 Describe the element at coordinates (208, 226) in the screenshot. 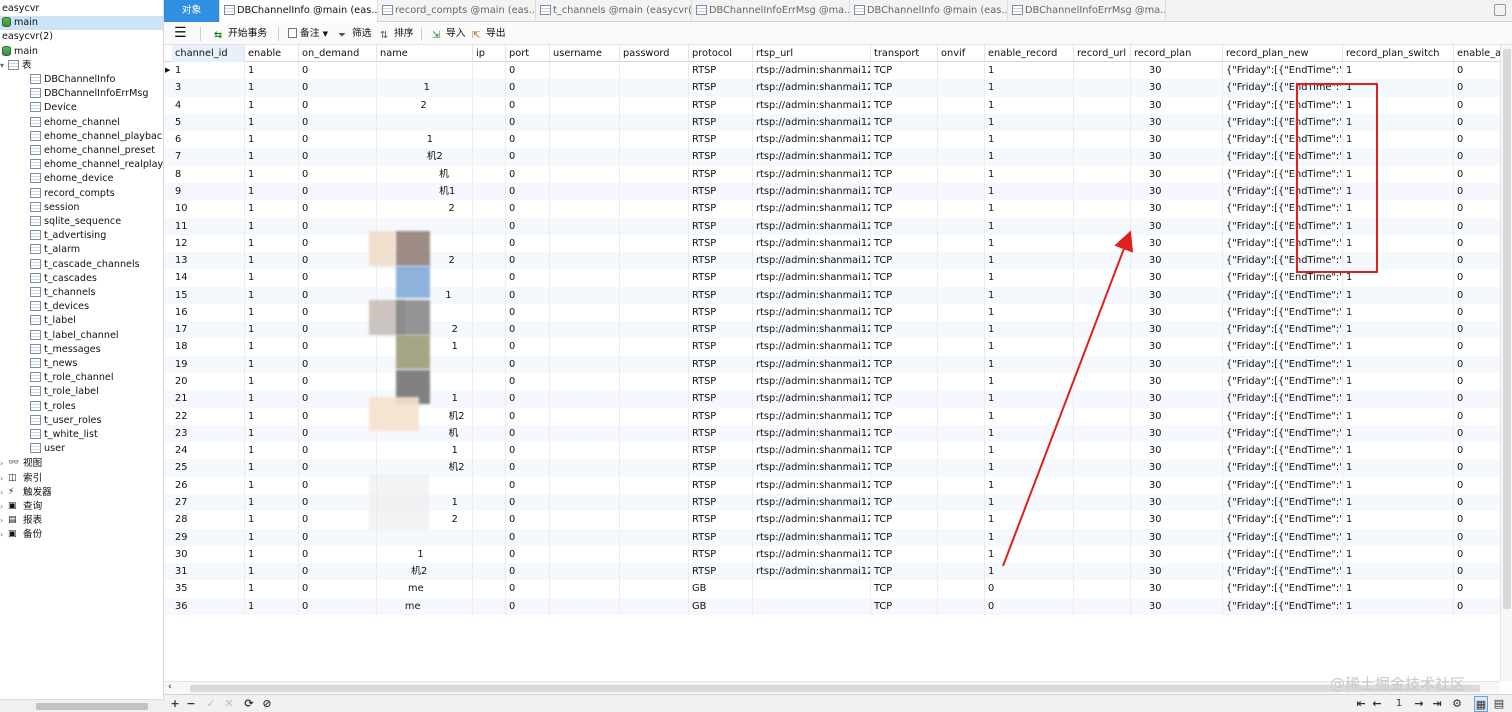

I see `cell-channel-id: 11` at that location.